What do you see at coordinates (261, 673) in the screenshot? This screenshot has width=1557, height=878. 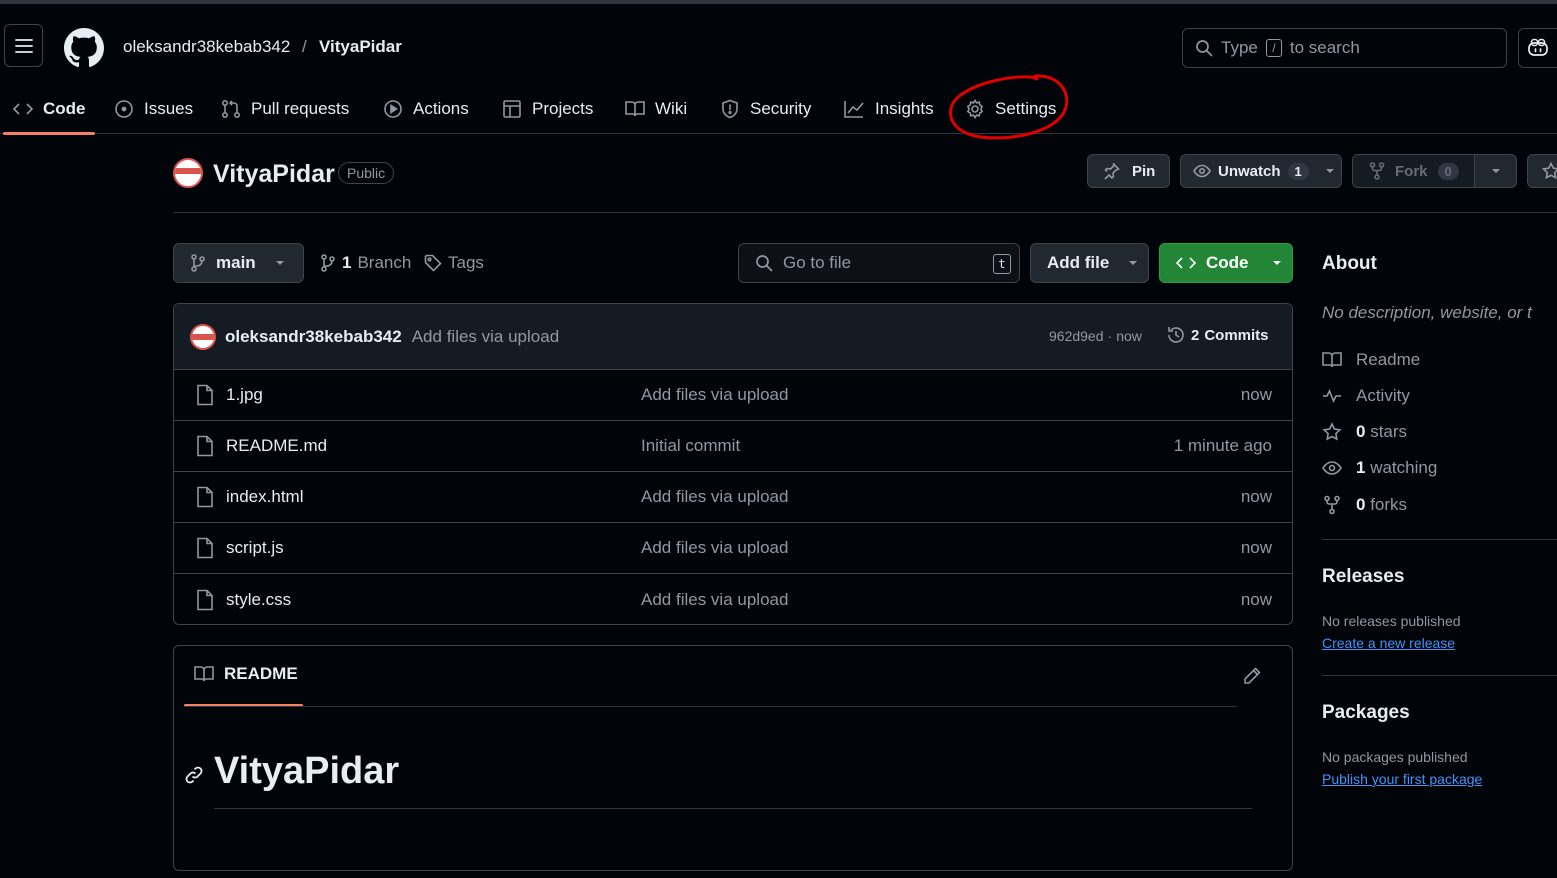 I see `readme-tab-label: README` at bounding box center [261, 673].